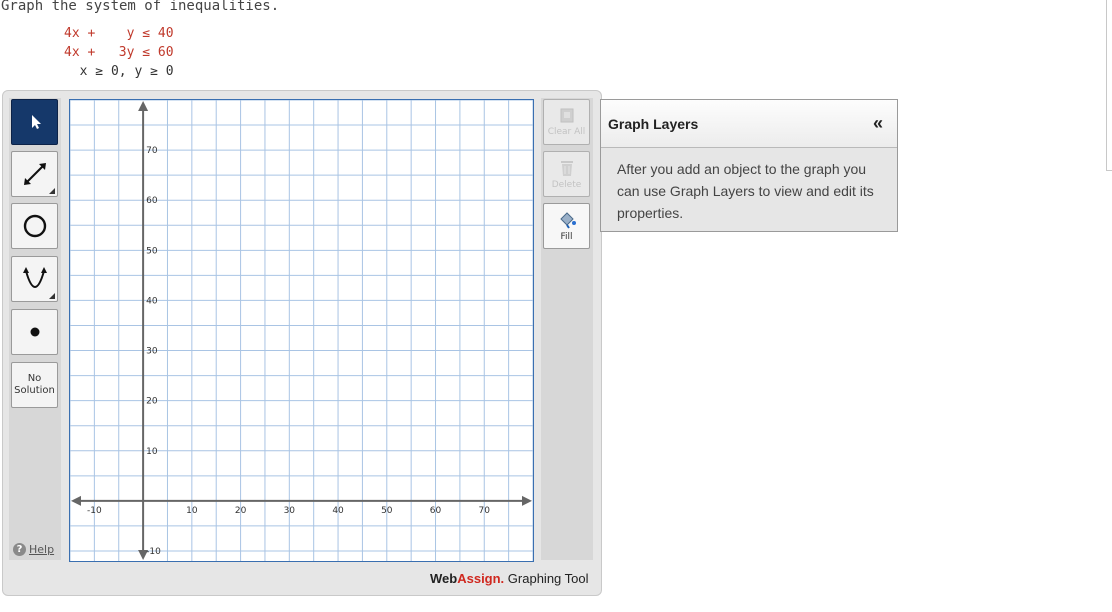  Describe the element at coordinates (566, 236) in the screenshot. I see `fill-label: Fill` at that location.